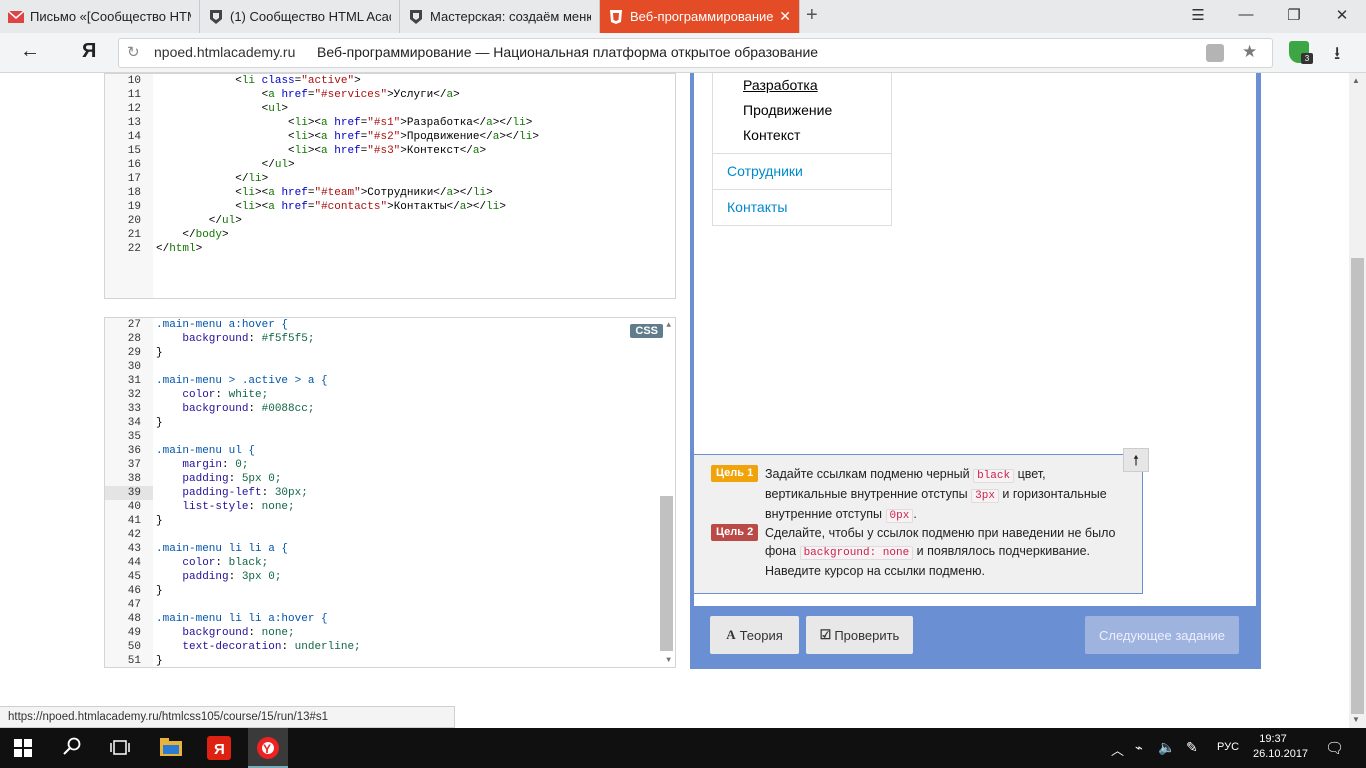 The image size is (1366, 768). Describe the element at coordinates (1280, 747) in the screenshot. I see `clock: 19:37 26.10.2017` at that location.